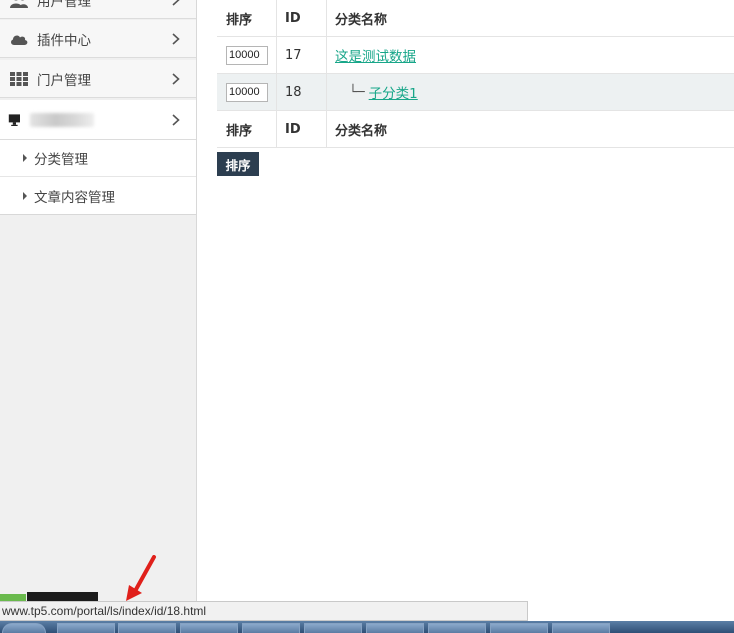 This screenshot has height=633, width=734. What do you see at coordinates (98, 39) in the screenshot?
I see `sidebar-item-plugin-center: 插件中心` at bounding box center [98, 39].